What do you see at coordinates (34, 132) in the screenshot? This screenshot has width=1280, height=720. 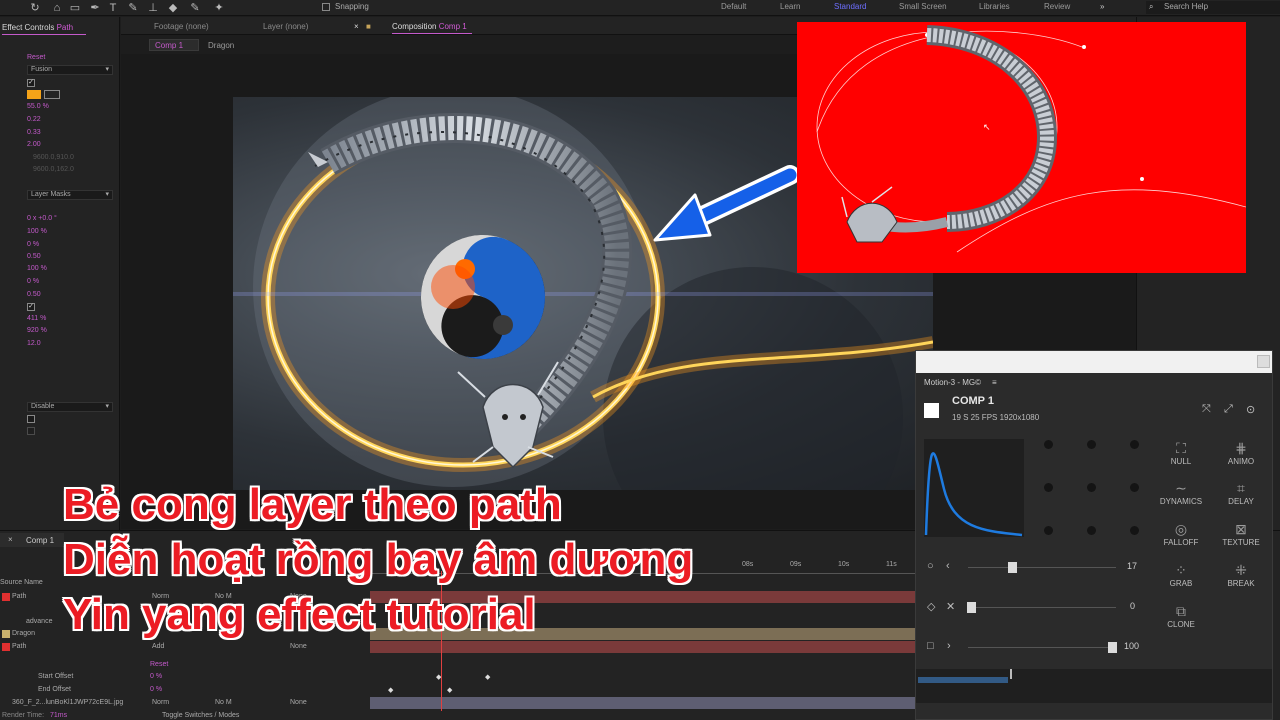 I see `value-b: 0.33` at bounding box center [34, 132].